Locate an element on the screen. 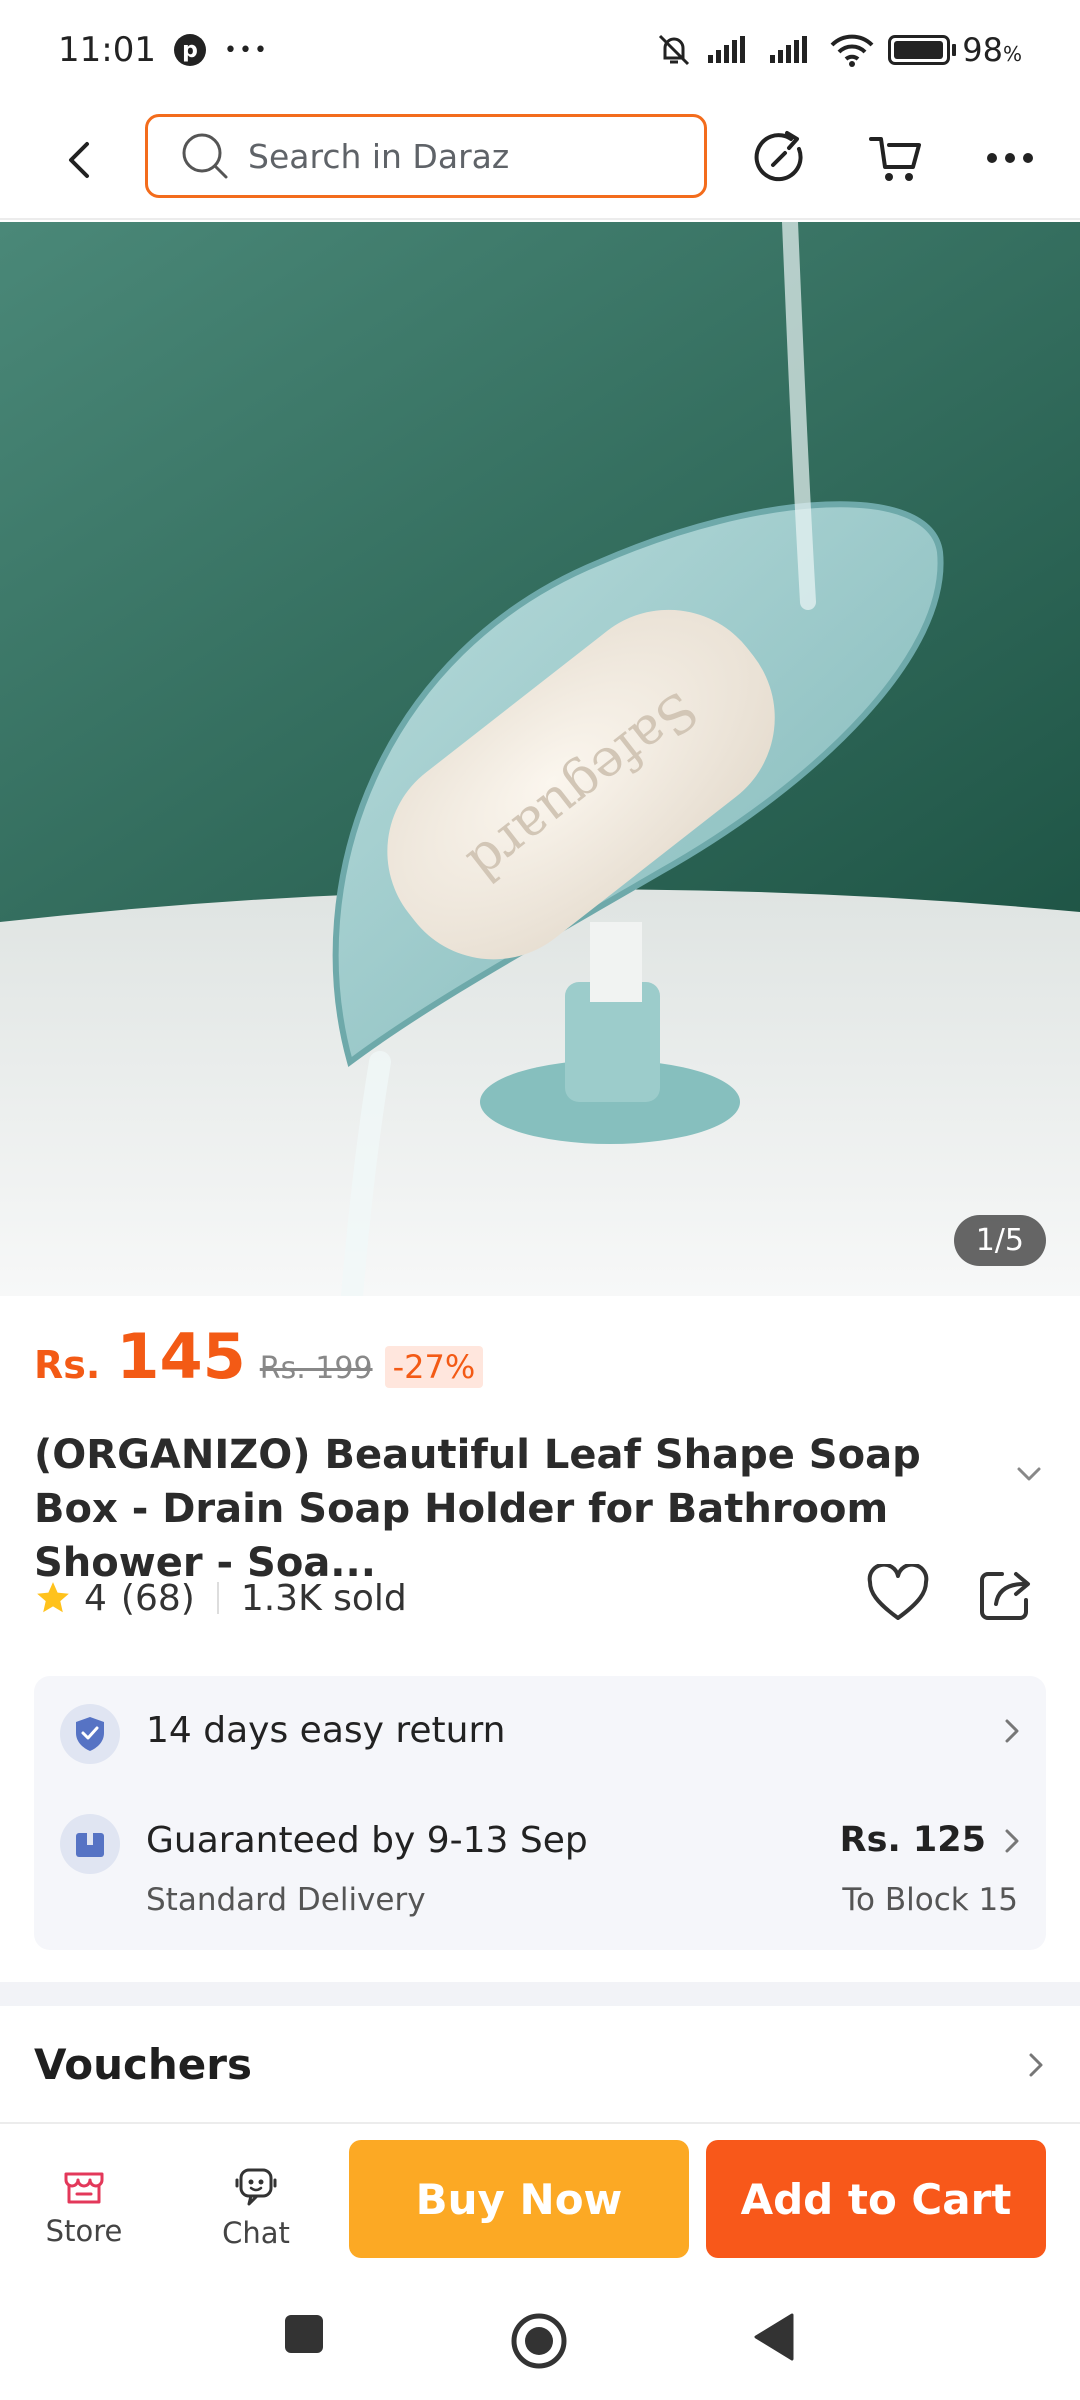 This screenshot has height=2400, width=1080. price-row: Rs. 145 Rs. 199 -27% is located at coordinates (259, 1356).